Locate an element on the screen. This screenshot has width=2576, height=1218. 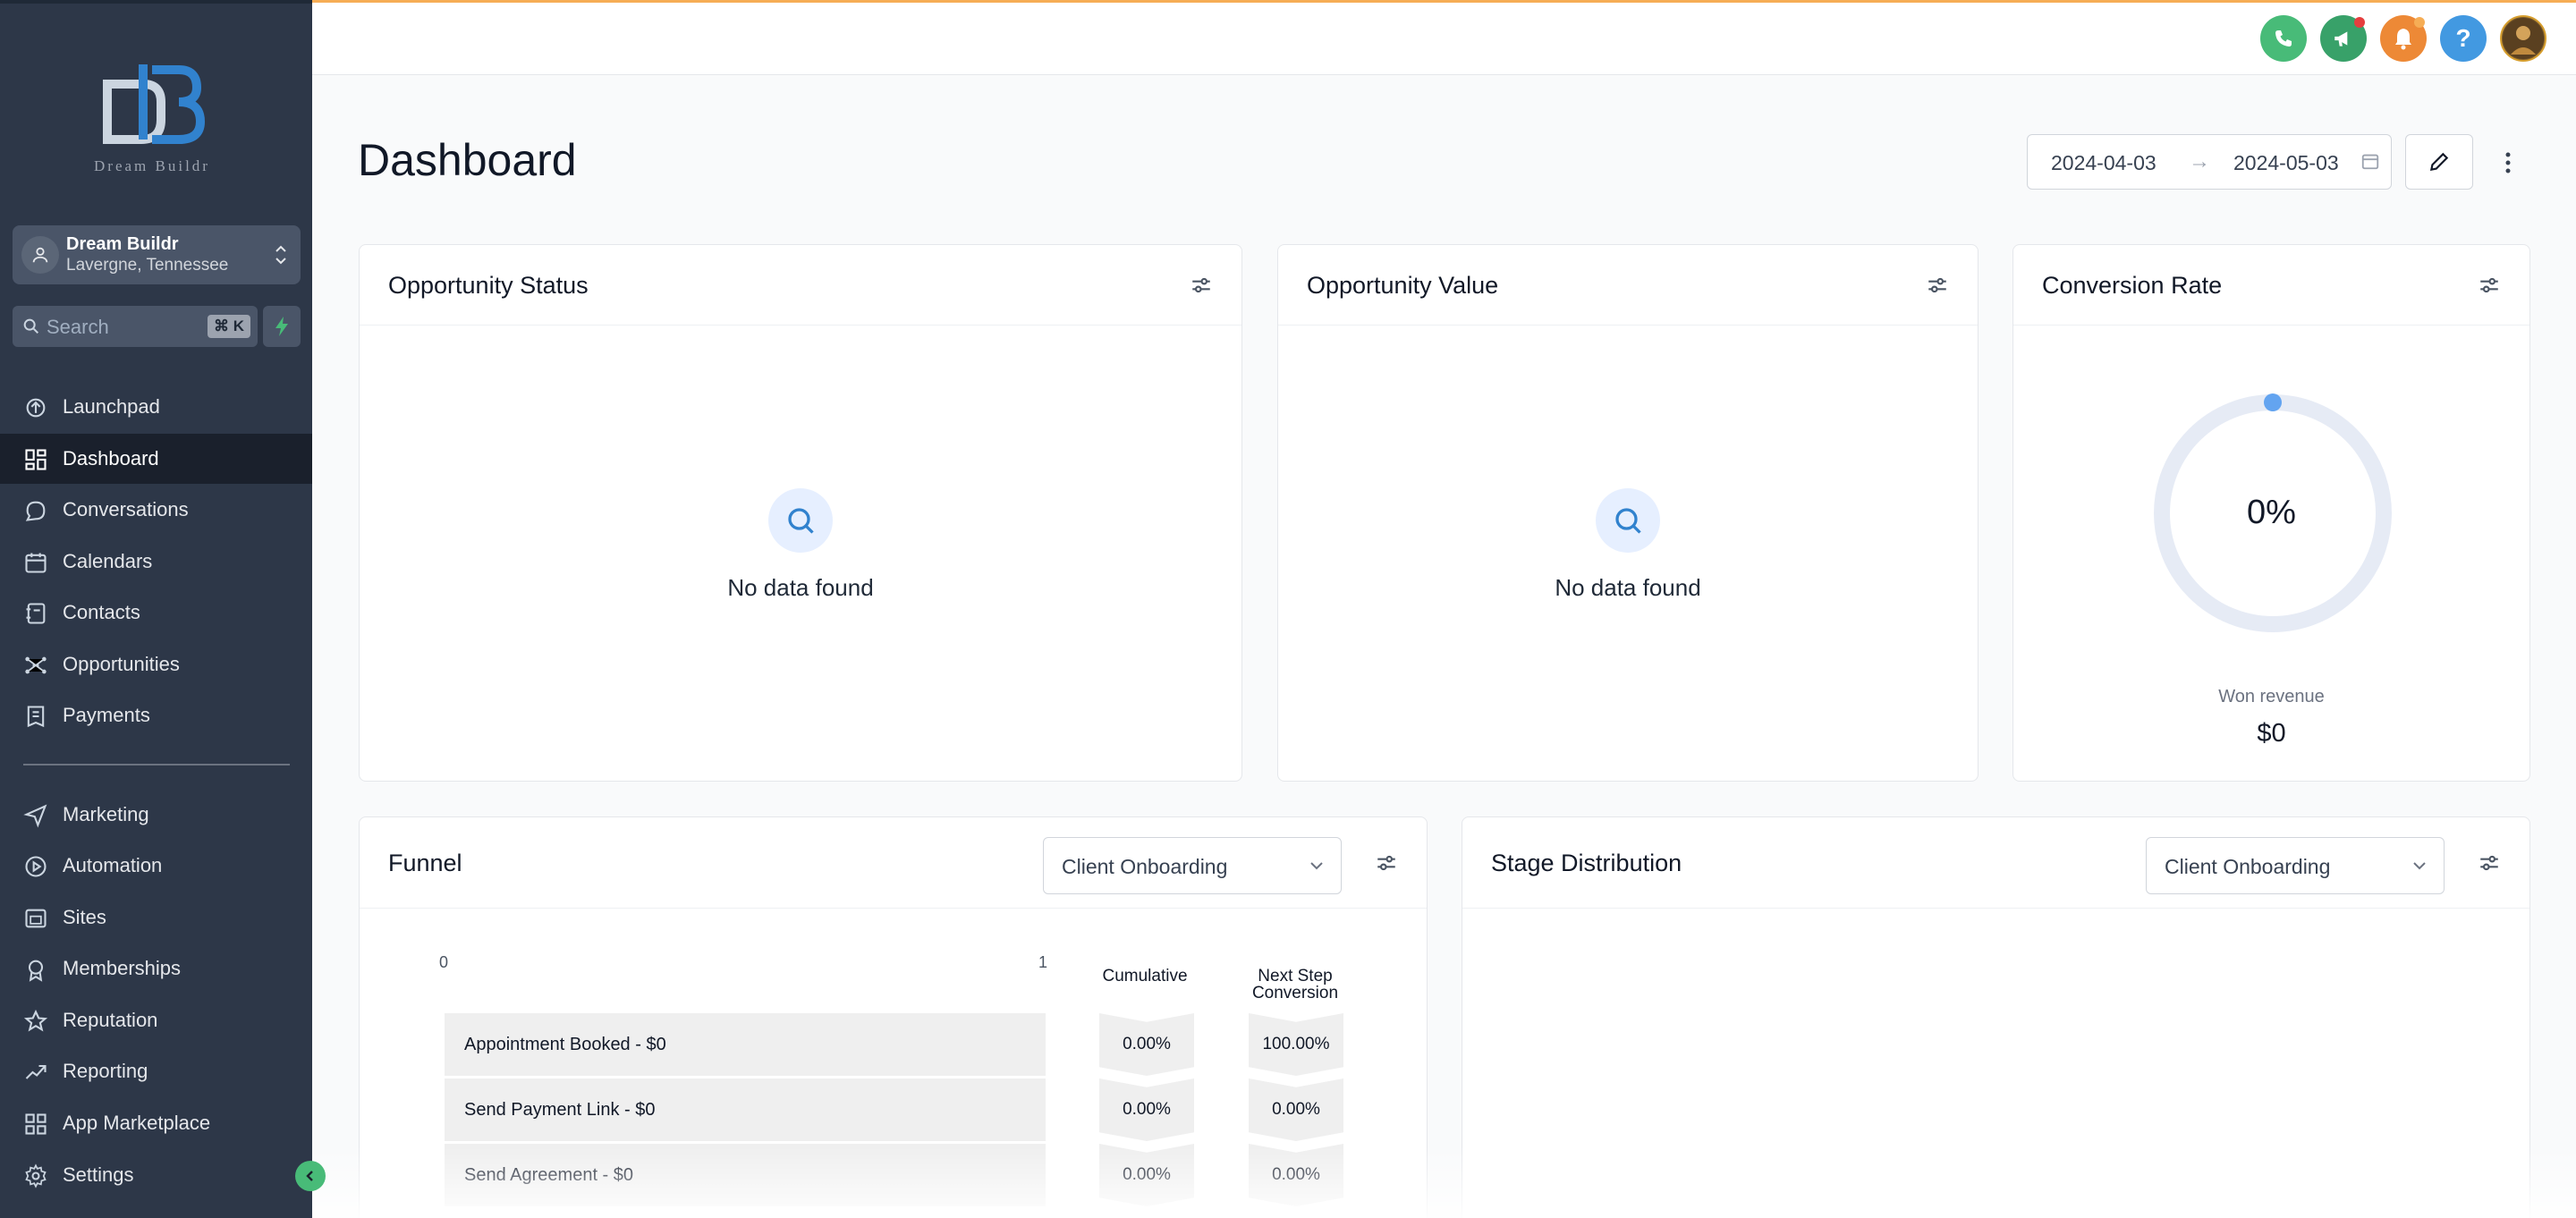
account-name: Dream Buildr is located at coordinates (122, 244).